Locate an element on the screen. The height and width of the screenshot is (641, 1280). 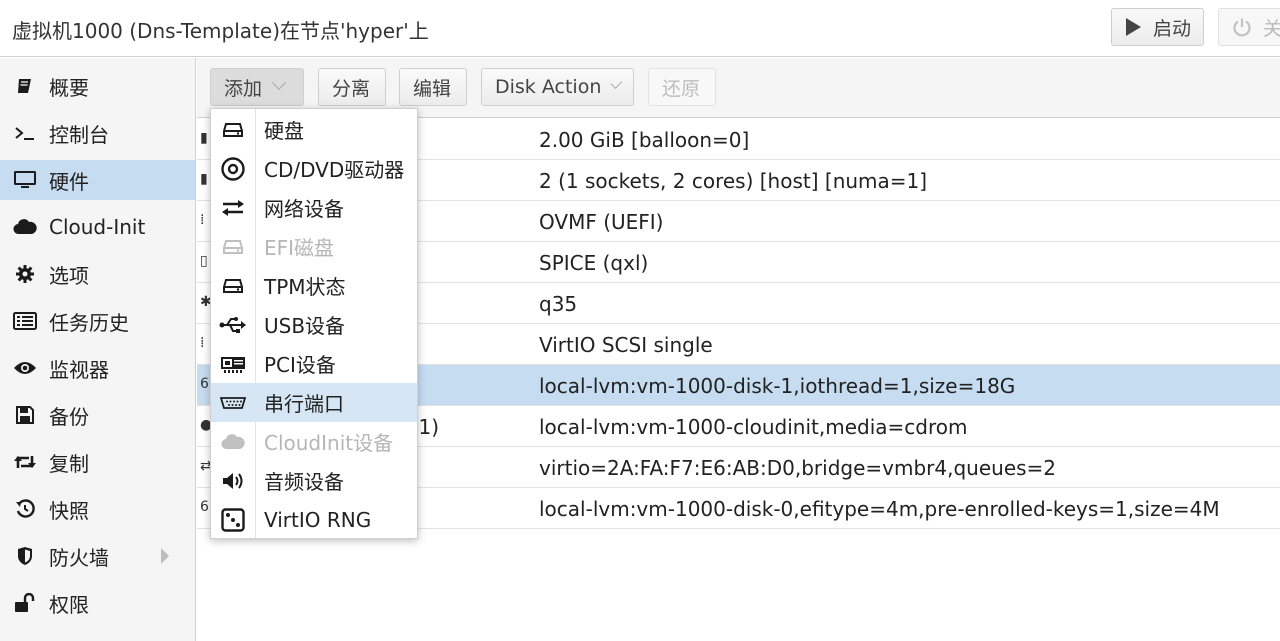
edit-label: 编辑 is located at coordinates (432, 88).